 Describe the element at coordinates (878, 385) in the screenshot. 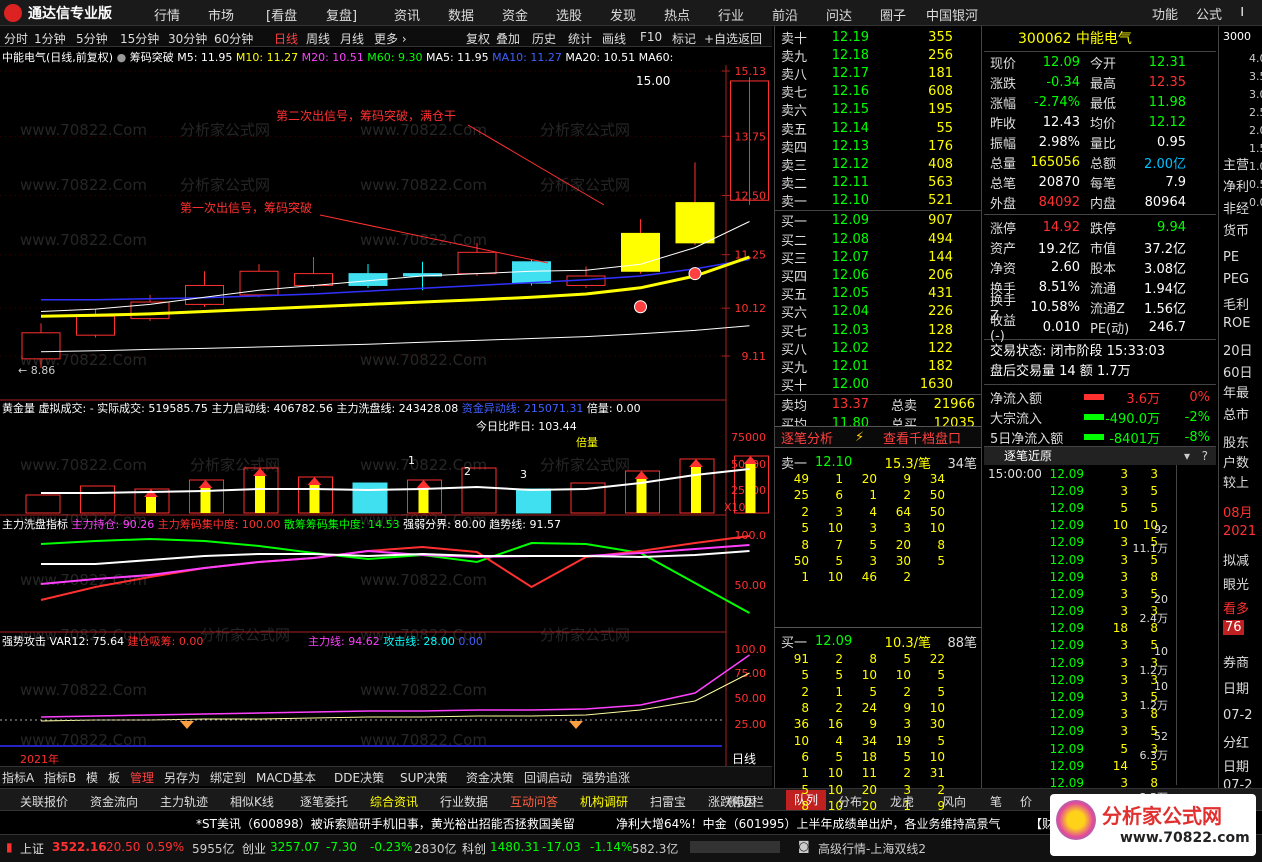

I see `buy-level-9: 买十 12.00 1630` at that location.